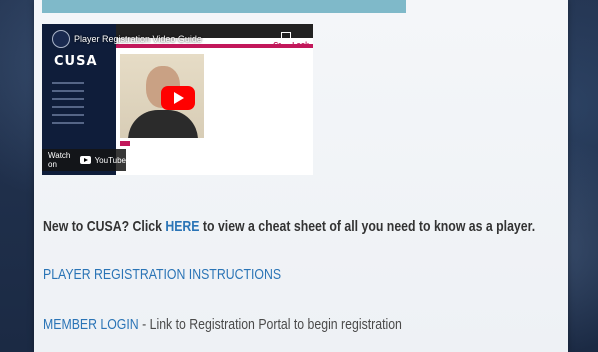 This screenshot has height=352, width=598. Describe the element at coordinates (104, 226) in the screenshot. I see `line1-prefix: New to CUSA? Click` at that location.